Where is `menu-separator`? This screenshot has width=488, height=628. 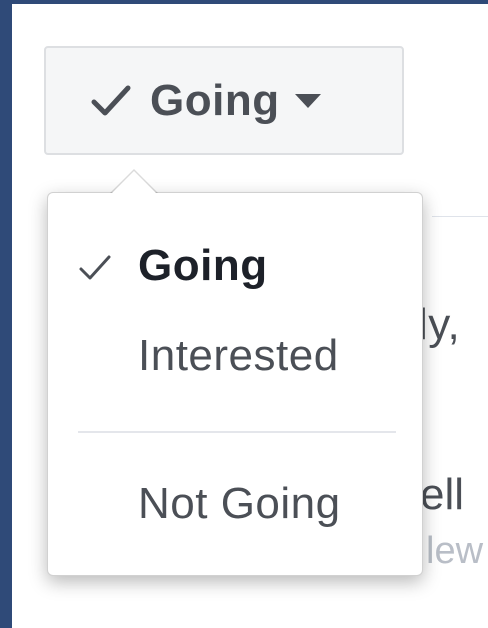
menu-separator is located at coordinates (237, 432).